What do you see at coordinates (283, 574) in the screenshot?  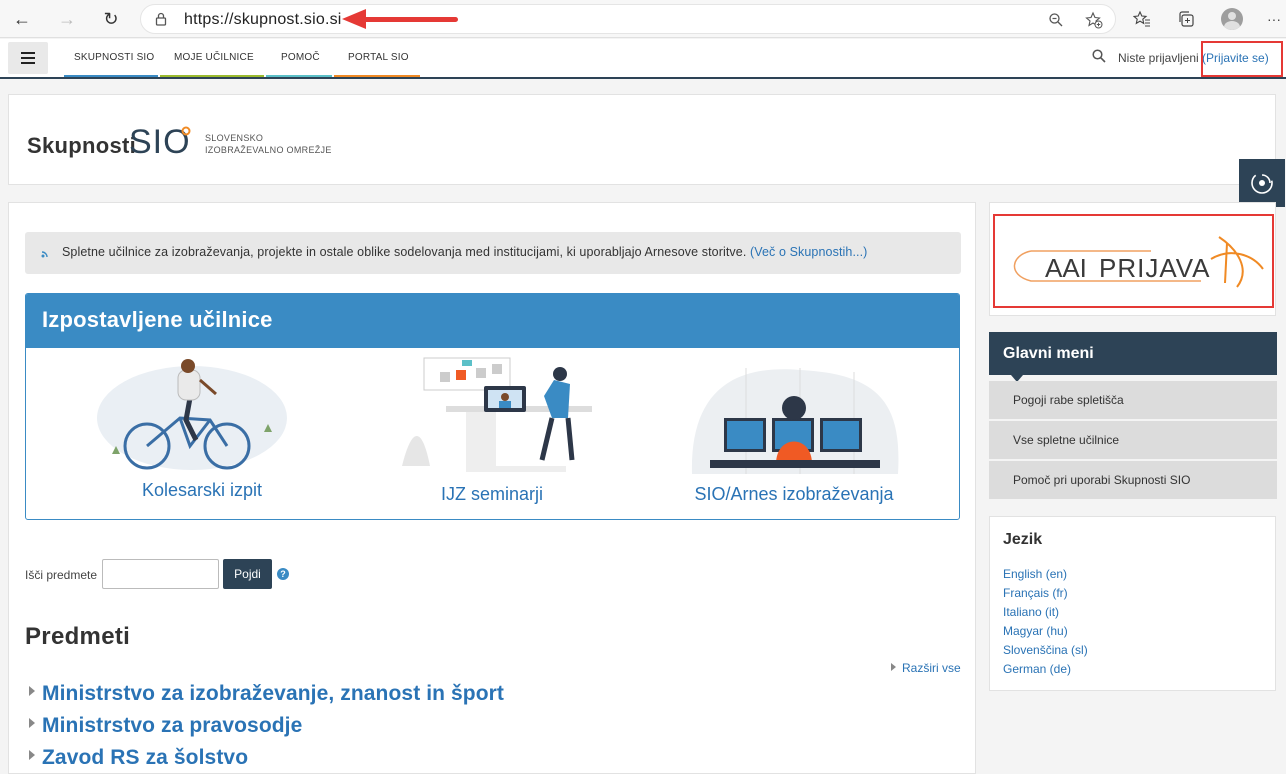 I see `help-icon: ?` at bounding box center [283, 574].